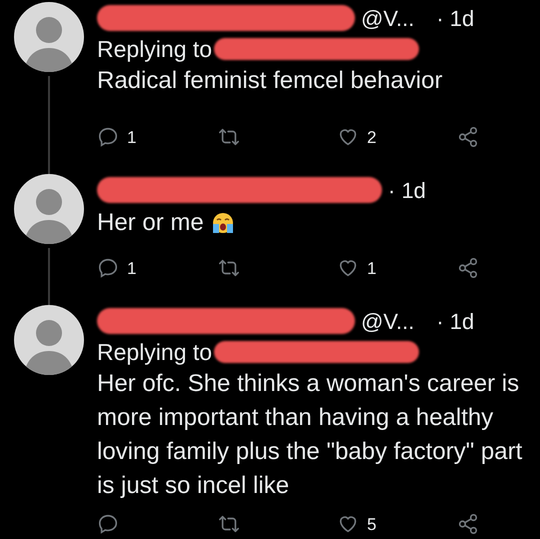  What do you see at coordinates (269, 81) in the screenshot?
I see `tweet-text: Radical feminist femcel behavior` at bounding box center [269, 81].